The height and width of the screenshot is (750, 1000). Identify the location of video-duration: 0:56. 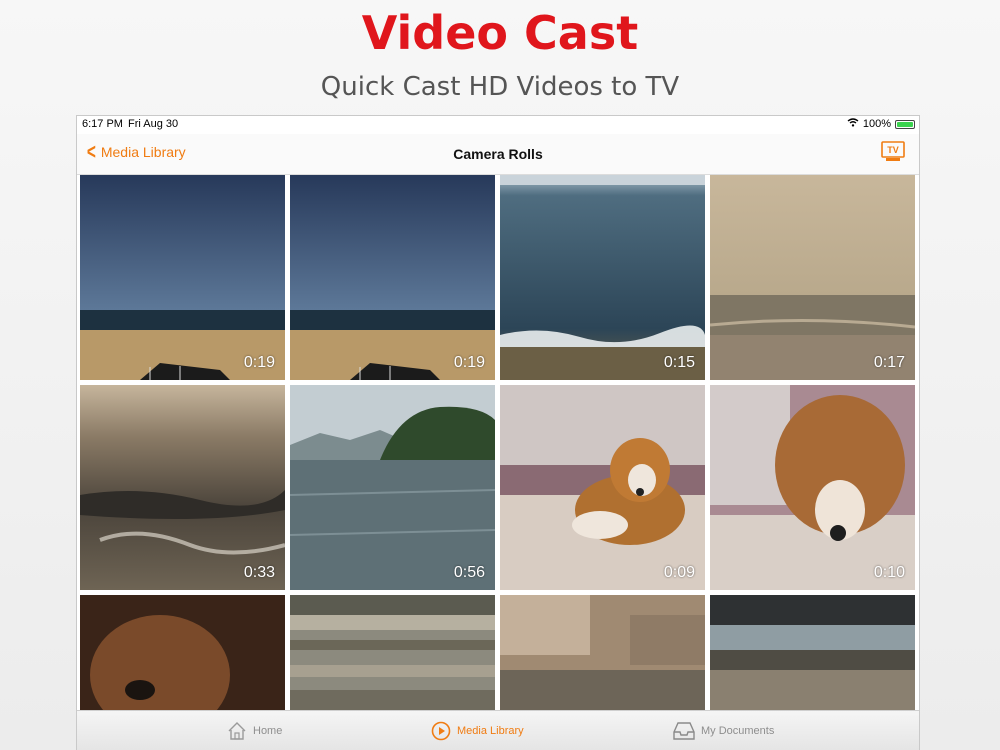
(469, 572).